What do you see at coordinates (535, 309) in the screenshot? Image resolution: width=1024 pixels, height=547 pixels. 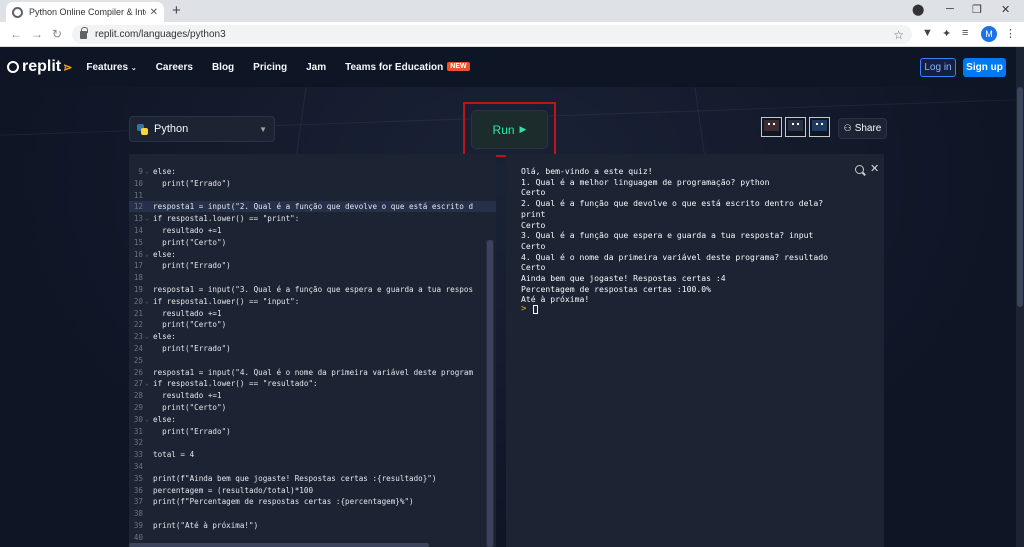 I see `console-cursor` at bounding box center [535, 309].